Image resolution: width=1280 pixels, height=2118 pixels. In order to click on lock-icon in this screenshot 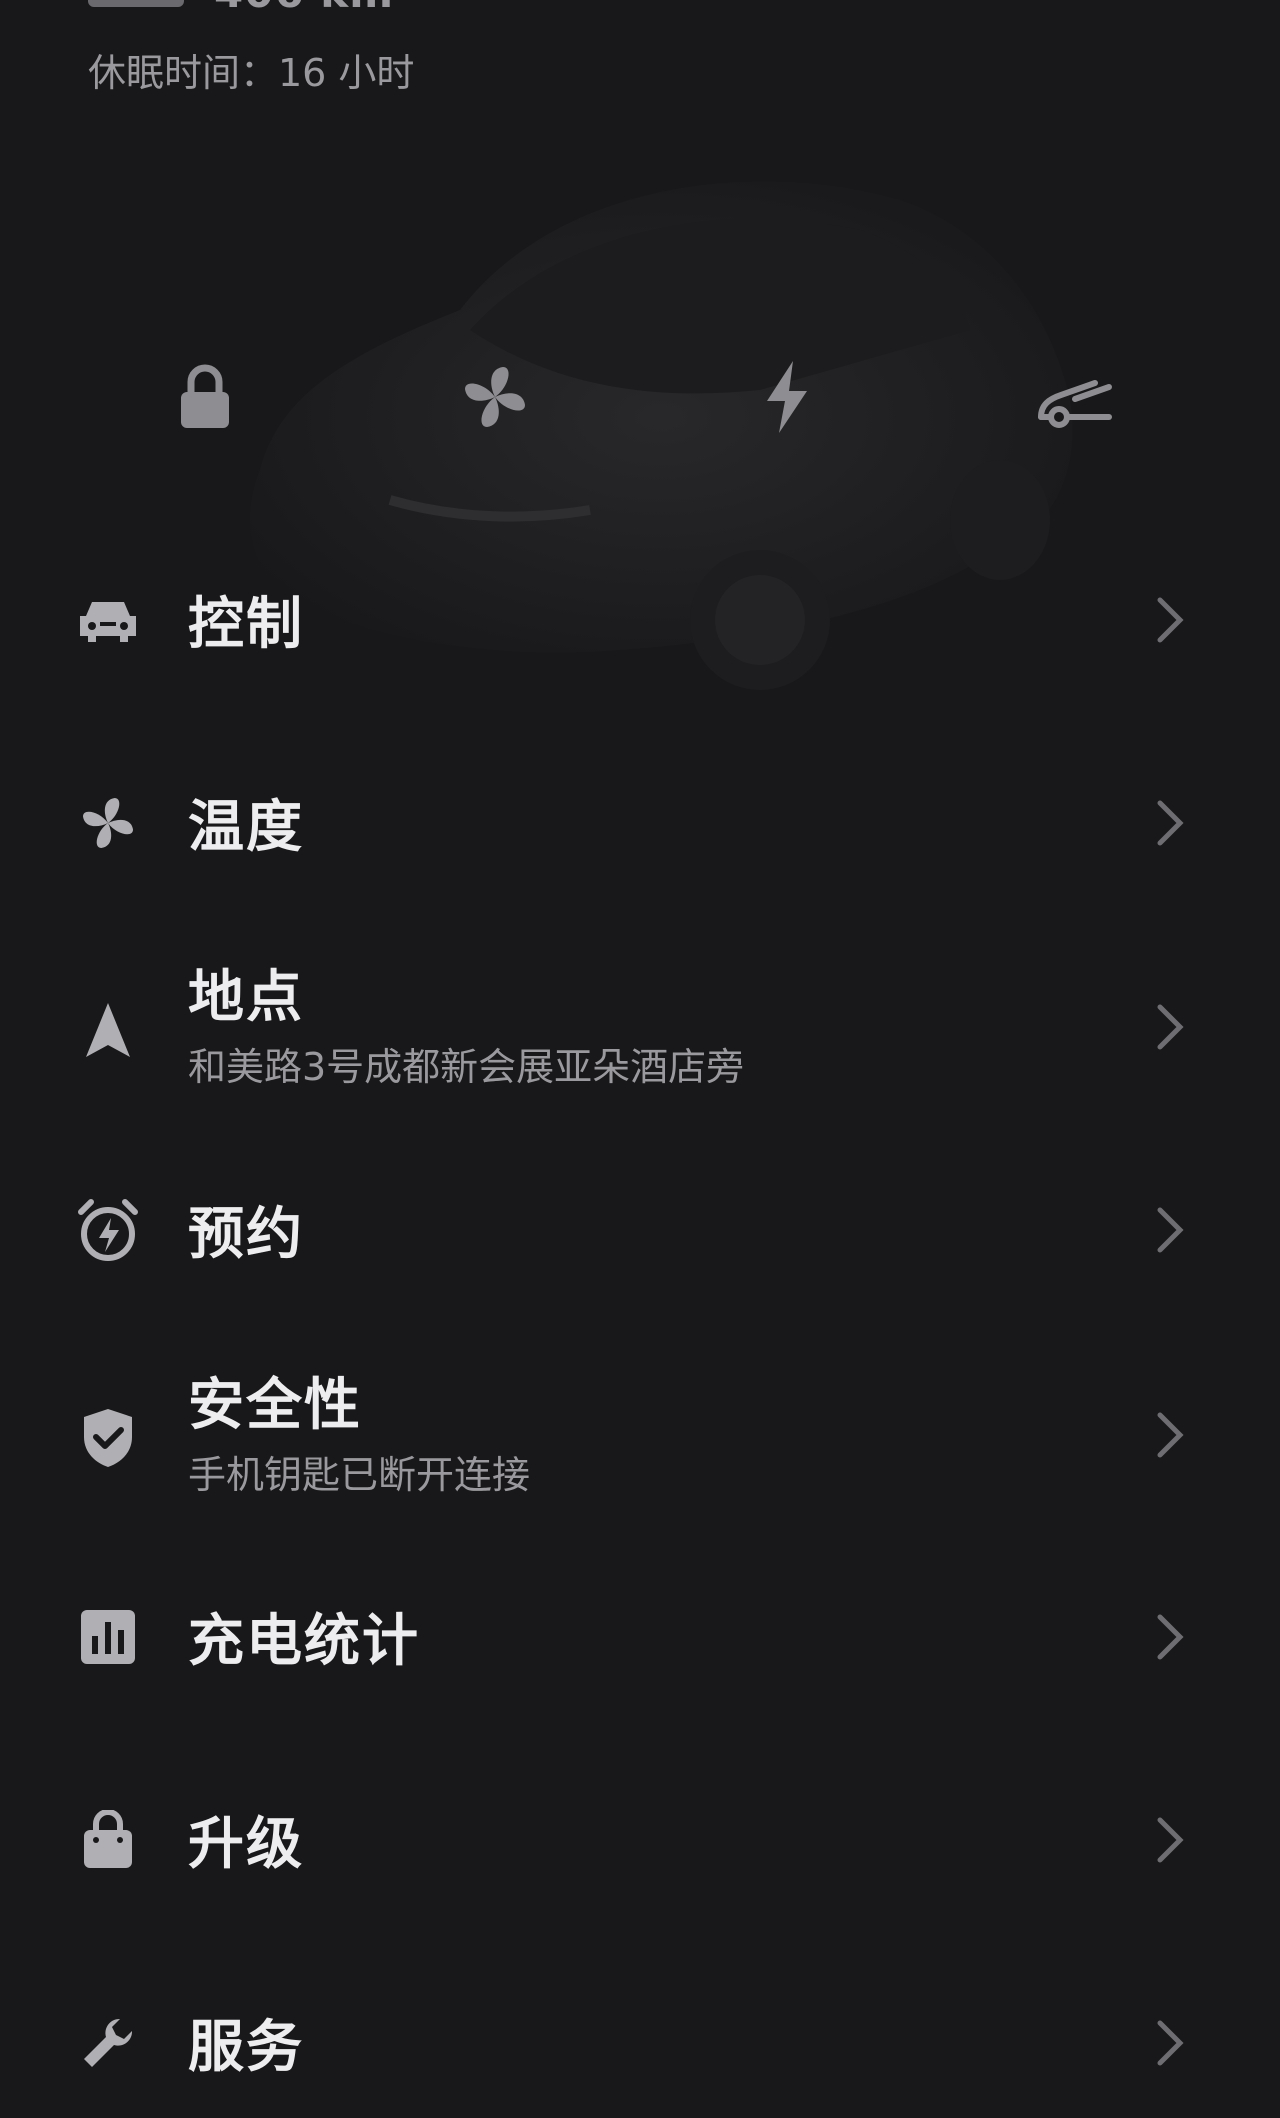, I will do `click(205, 396)`.